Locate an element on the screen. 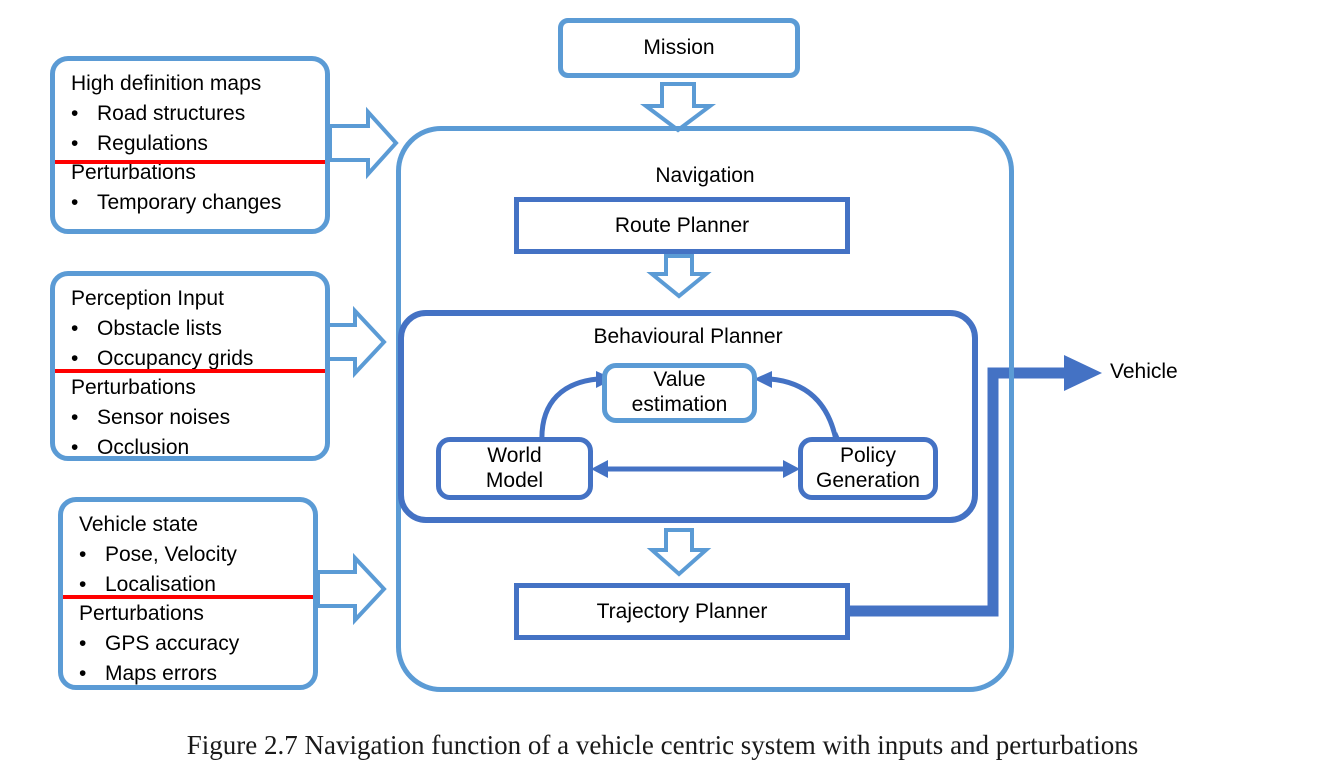  list-item: • Regulations is located at coordinates (193, 144).